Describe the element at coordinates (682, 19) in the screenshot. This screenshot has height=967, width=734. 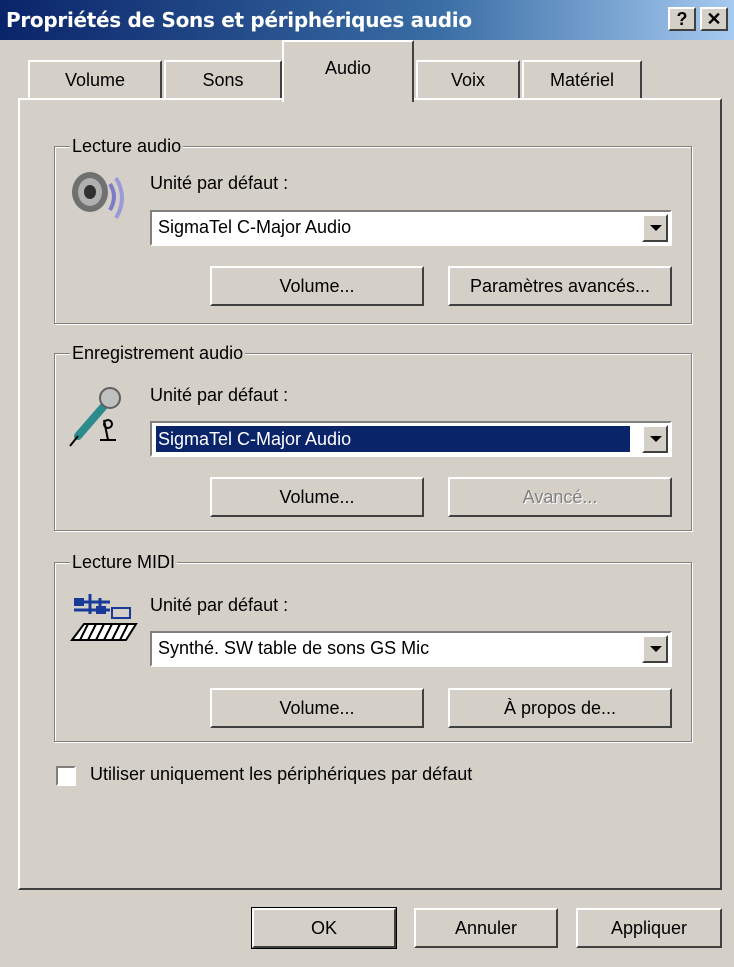
I see `help-button: ?` at that location.